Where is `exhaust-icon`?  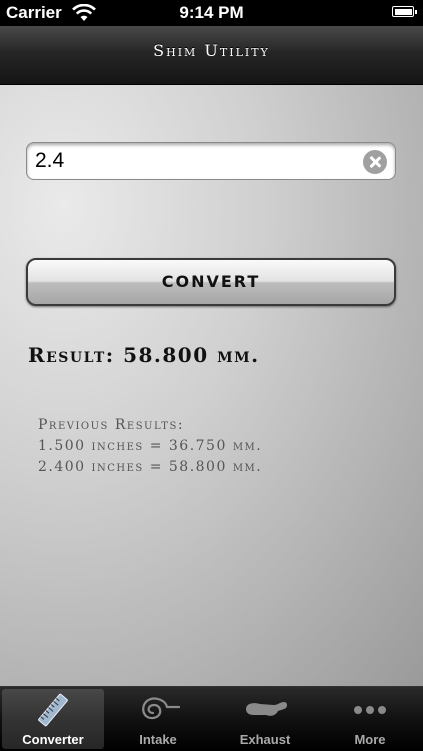 exhaust-icon is located at coordinates (266, 709).